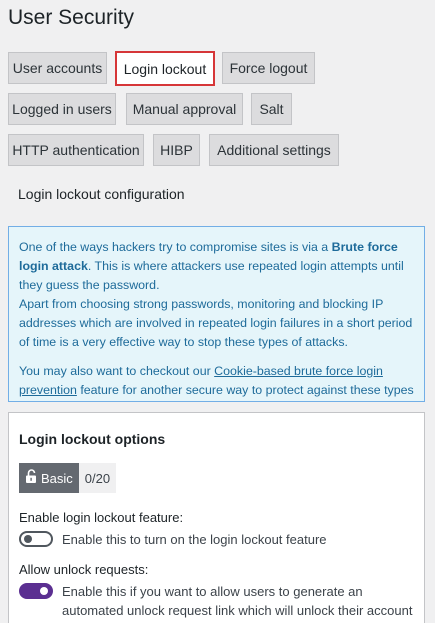 The width and height of the screenshot is (435, 623). What do you see at coordinates (165, 68) in the screenshot?
I see `tab-login-lockout: Login lockout` at bounding box center [165, 68].